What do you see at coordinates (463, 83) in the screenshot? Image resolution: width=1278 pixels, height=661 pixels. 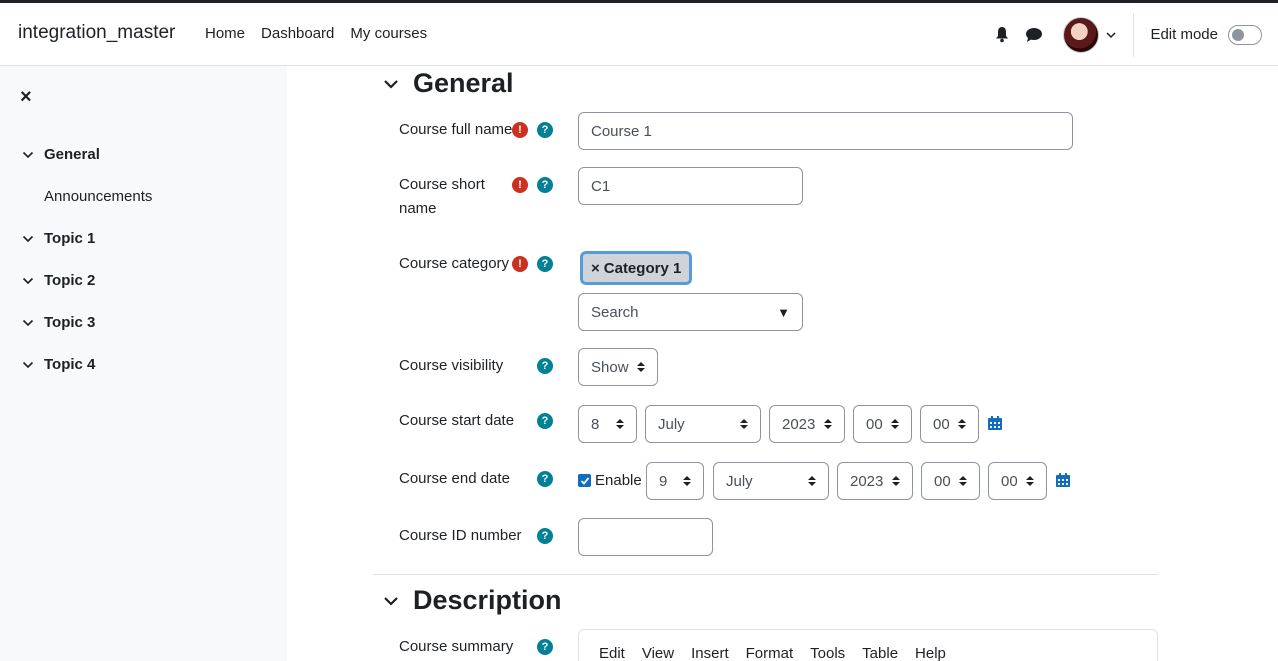 I see `section-title: General` at bounding box center [463, 83].